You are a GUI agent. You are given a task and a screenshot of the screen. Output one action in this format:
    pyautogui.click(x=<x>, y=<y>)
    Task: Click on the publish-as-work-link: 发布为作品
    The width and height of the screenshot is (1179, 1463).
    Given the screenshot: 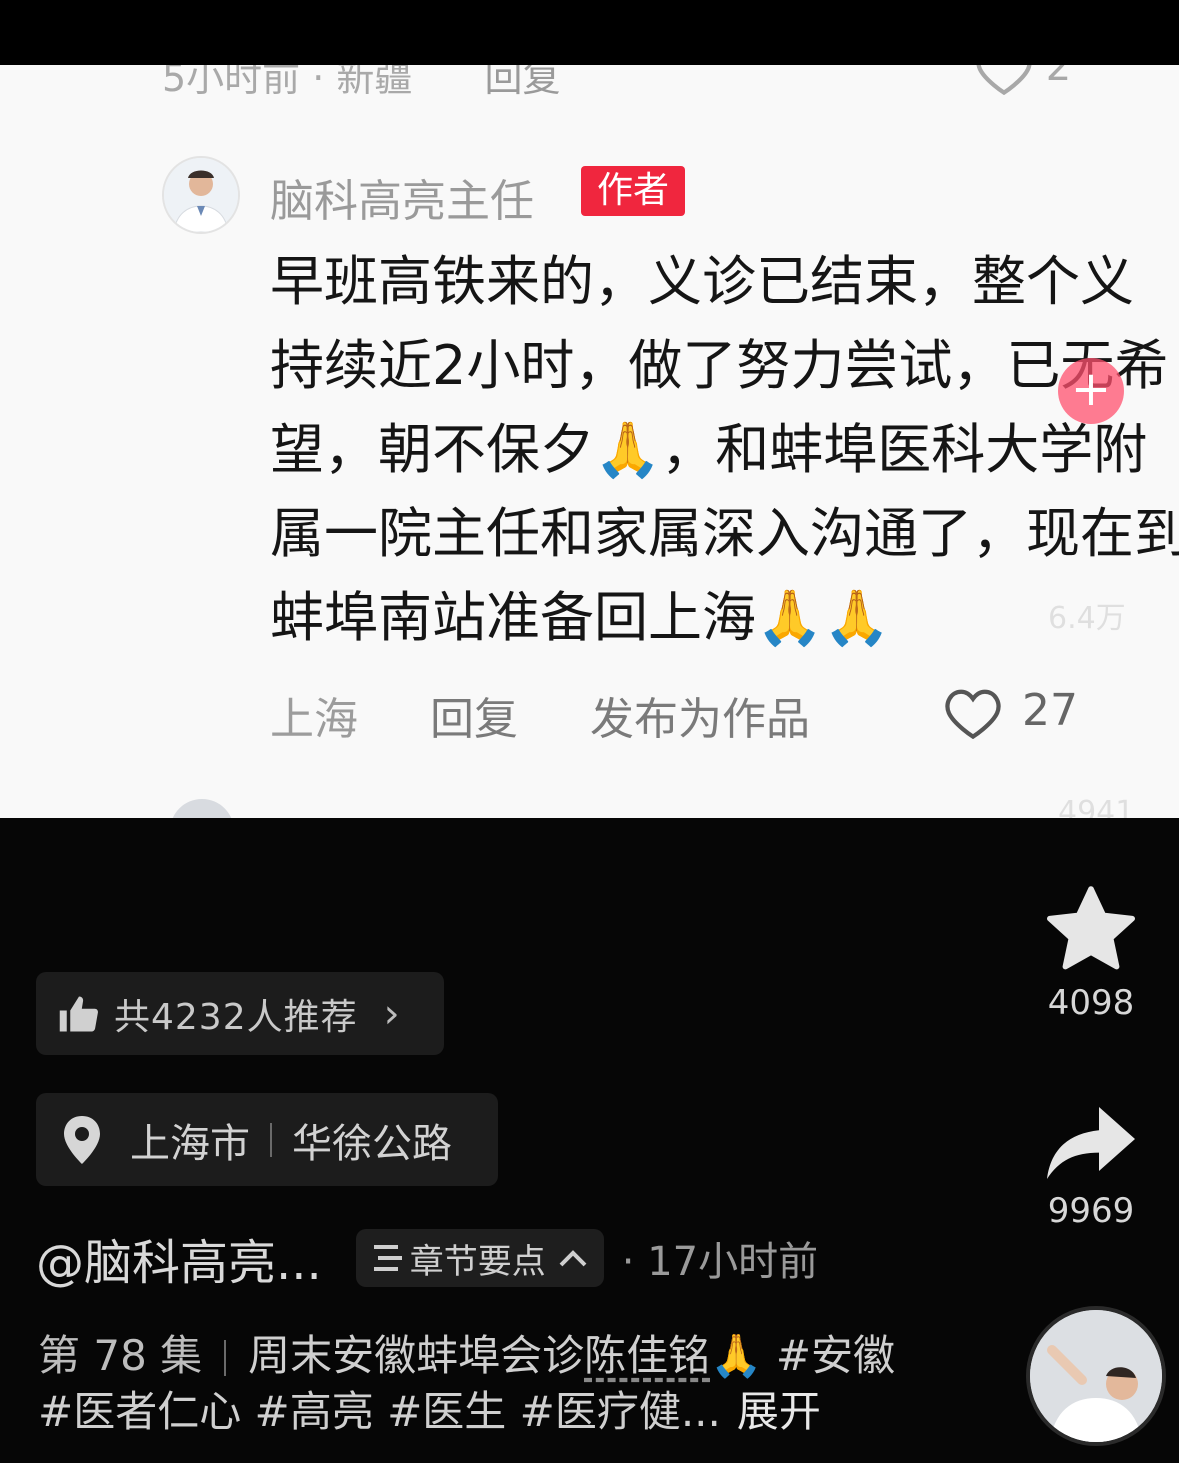 What is the action you would take?
    pyautogui.click(x=700, y=719)
    